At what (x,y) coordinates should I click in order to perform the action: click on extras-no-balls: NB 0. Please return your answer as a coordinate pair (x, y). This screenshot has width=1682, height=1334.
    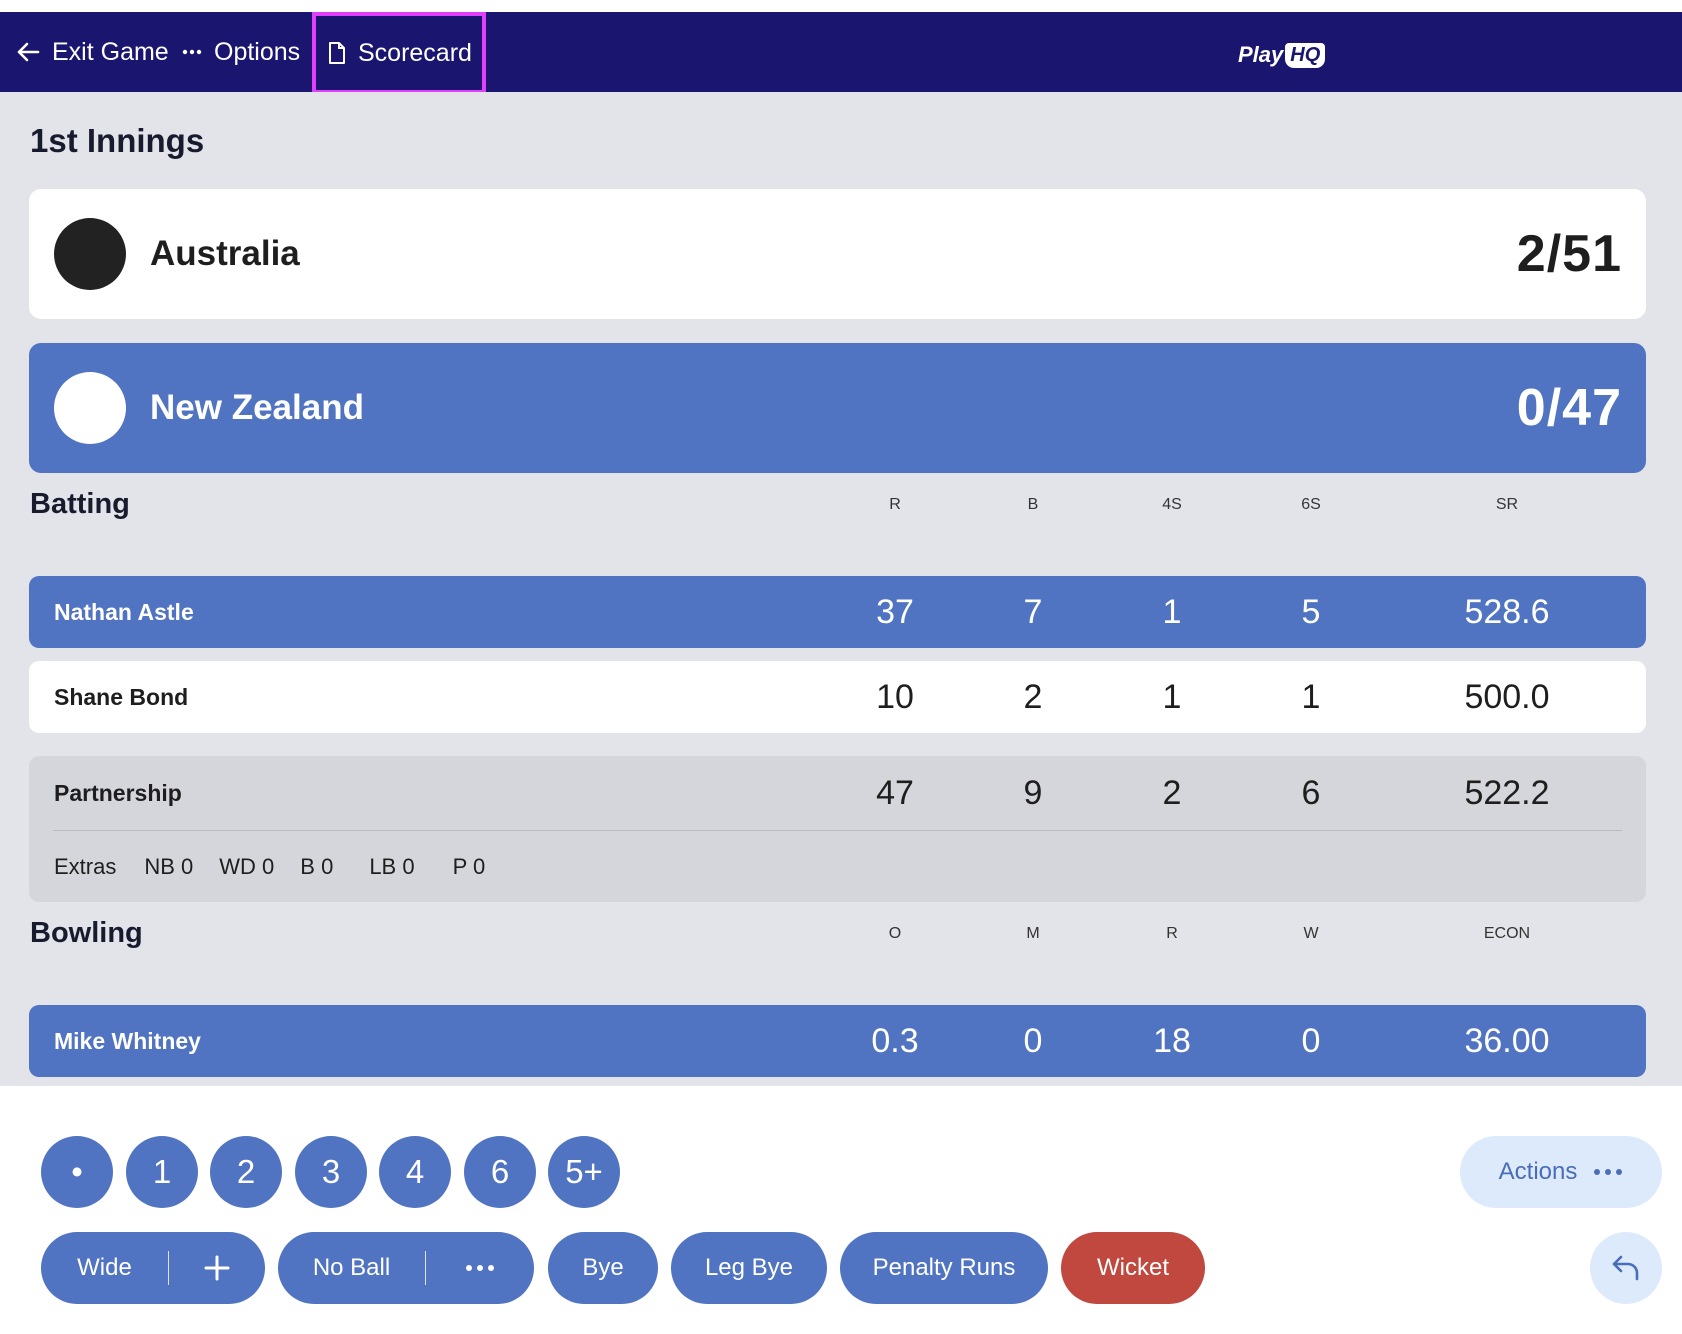
    Looking at the image, I should click on (169, 866).